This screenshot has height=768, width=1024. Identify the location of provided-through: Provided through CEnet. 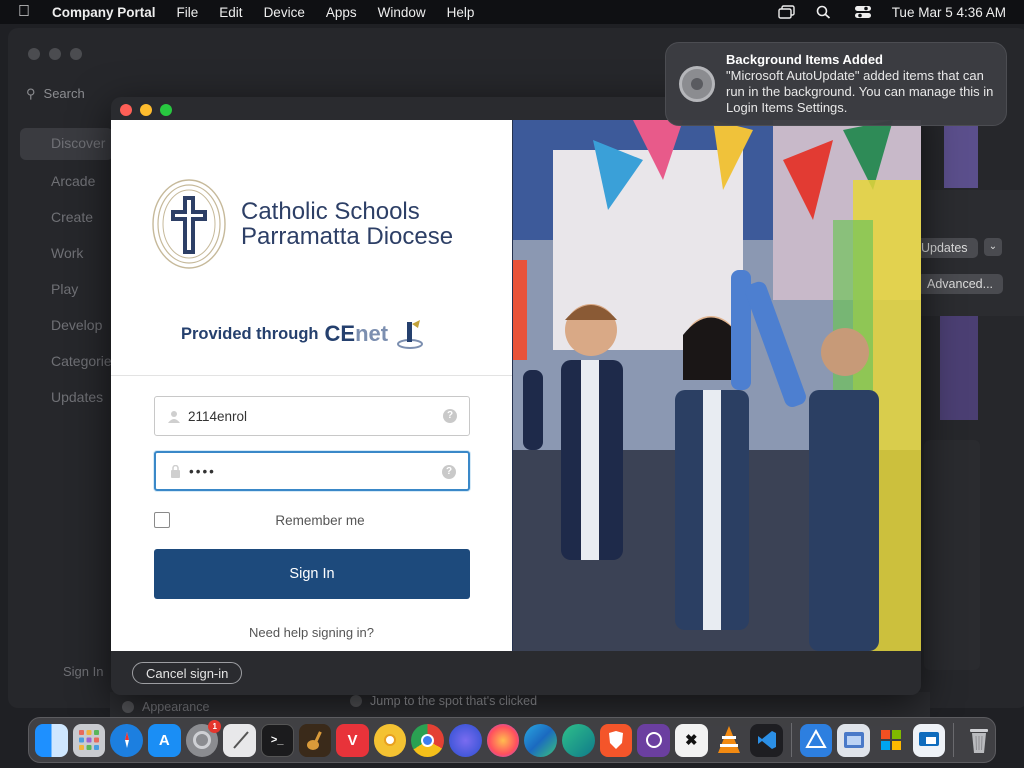
(302, 334).